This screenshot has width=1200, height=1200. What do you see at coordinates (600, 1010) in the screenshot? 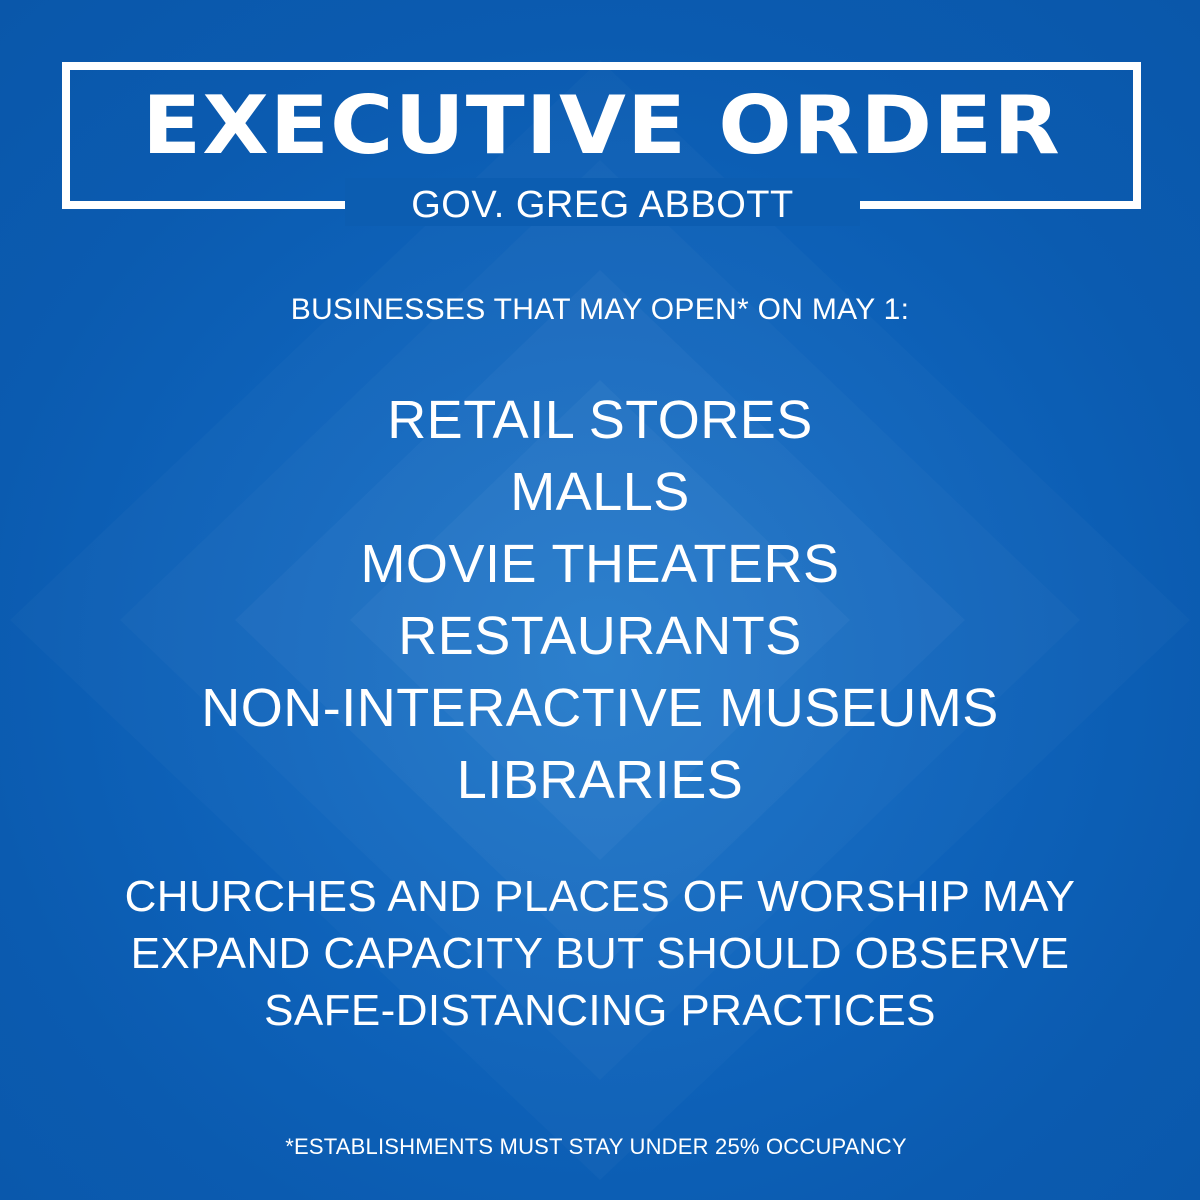
I see `worship-note-line: SAFE-DISTANCING PRACTICES` at bounding box center [600, 1010].